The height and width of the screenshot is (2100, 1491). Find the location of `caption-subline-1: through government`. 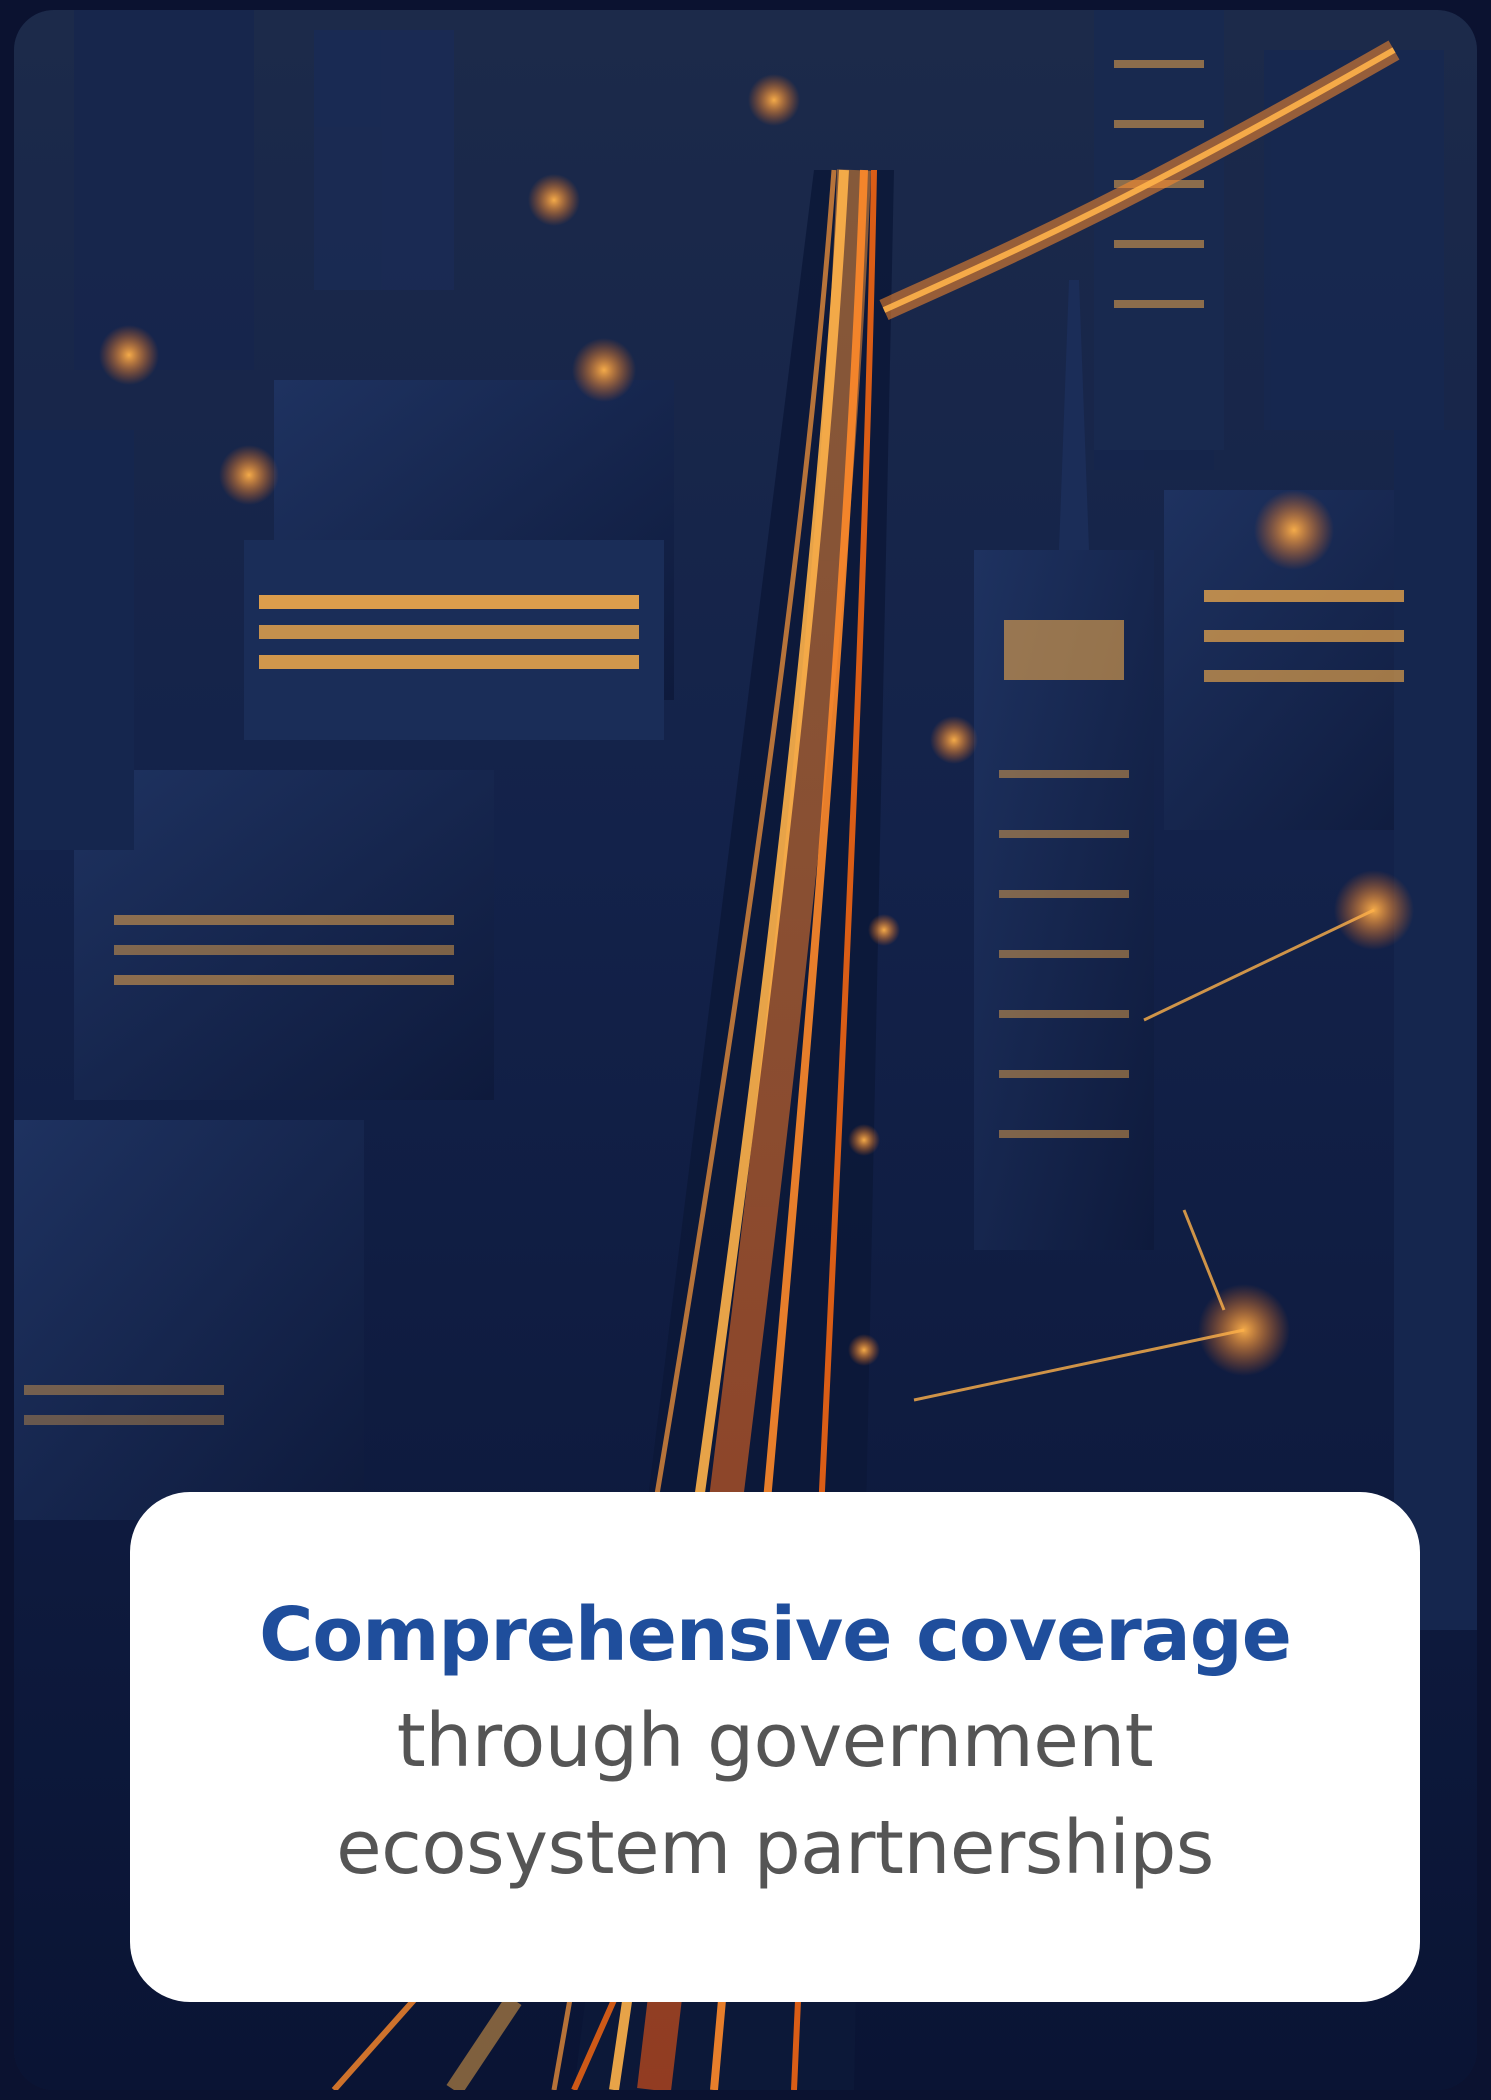

caption-subline-1: through government is located at coordinates (775, 1741).